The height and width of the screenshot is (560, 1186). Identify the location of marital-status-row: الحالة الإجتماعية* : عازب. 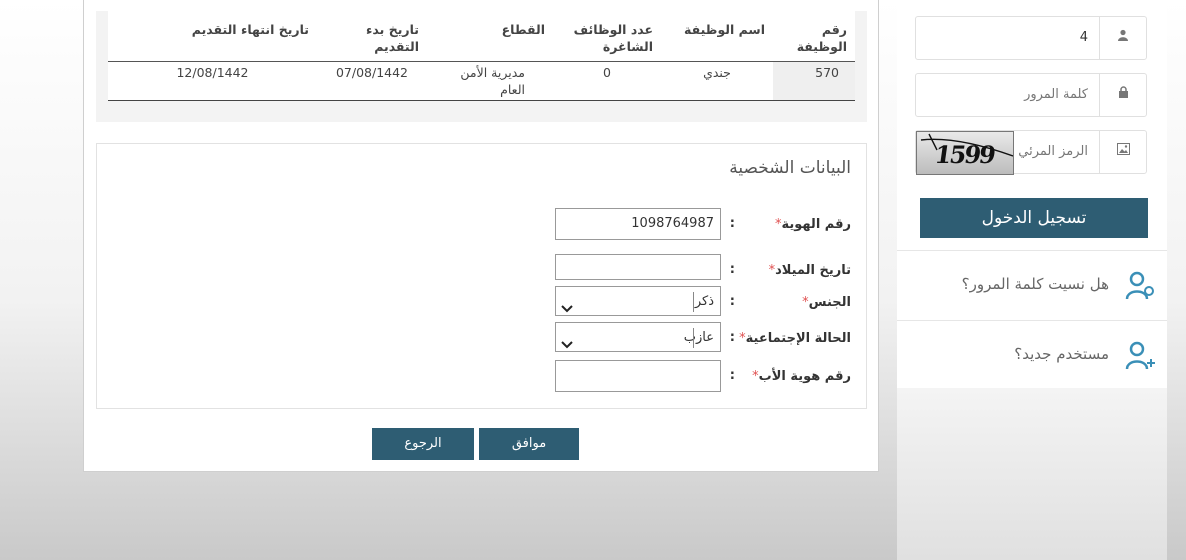
(591, 338).